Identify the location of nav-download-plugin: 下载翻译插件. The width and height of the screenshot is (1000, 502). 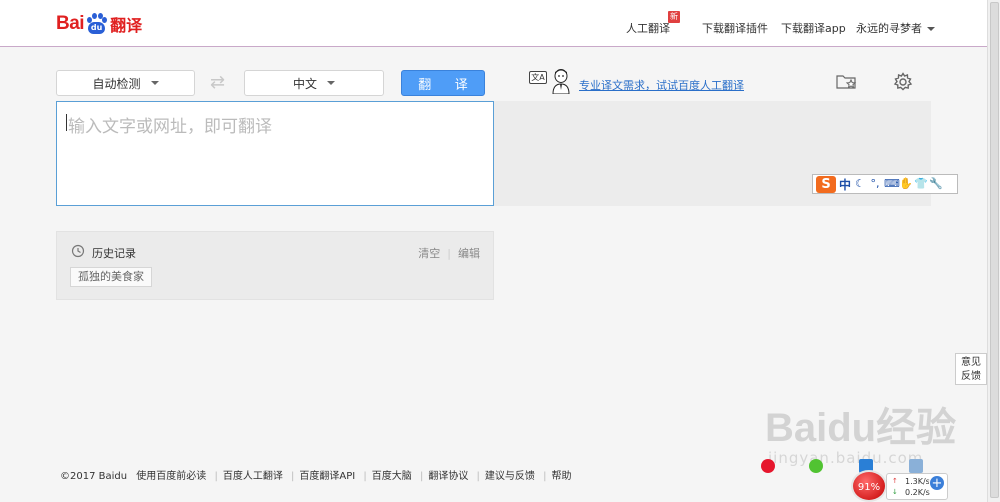
(735, 28).